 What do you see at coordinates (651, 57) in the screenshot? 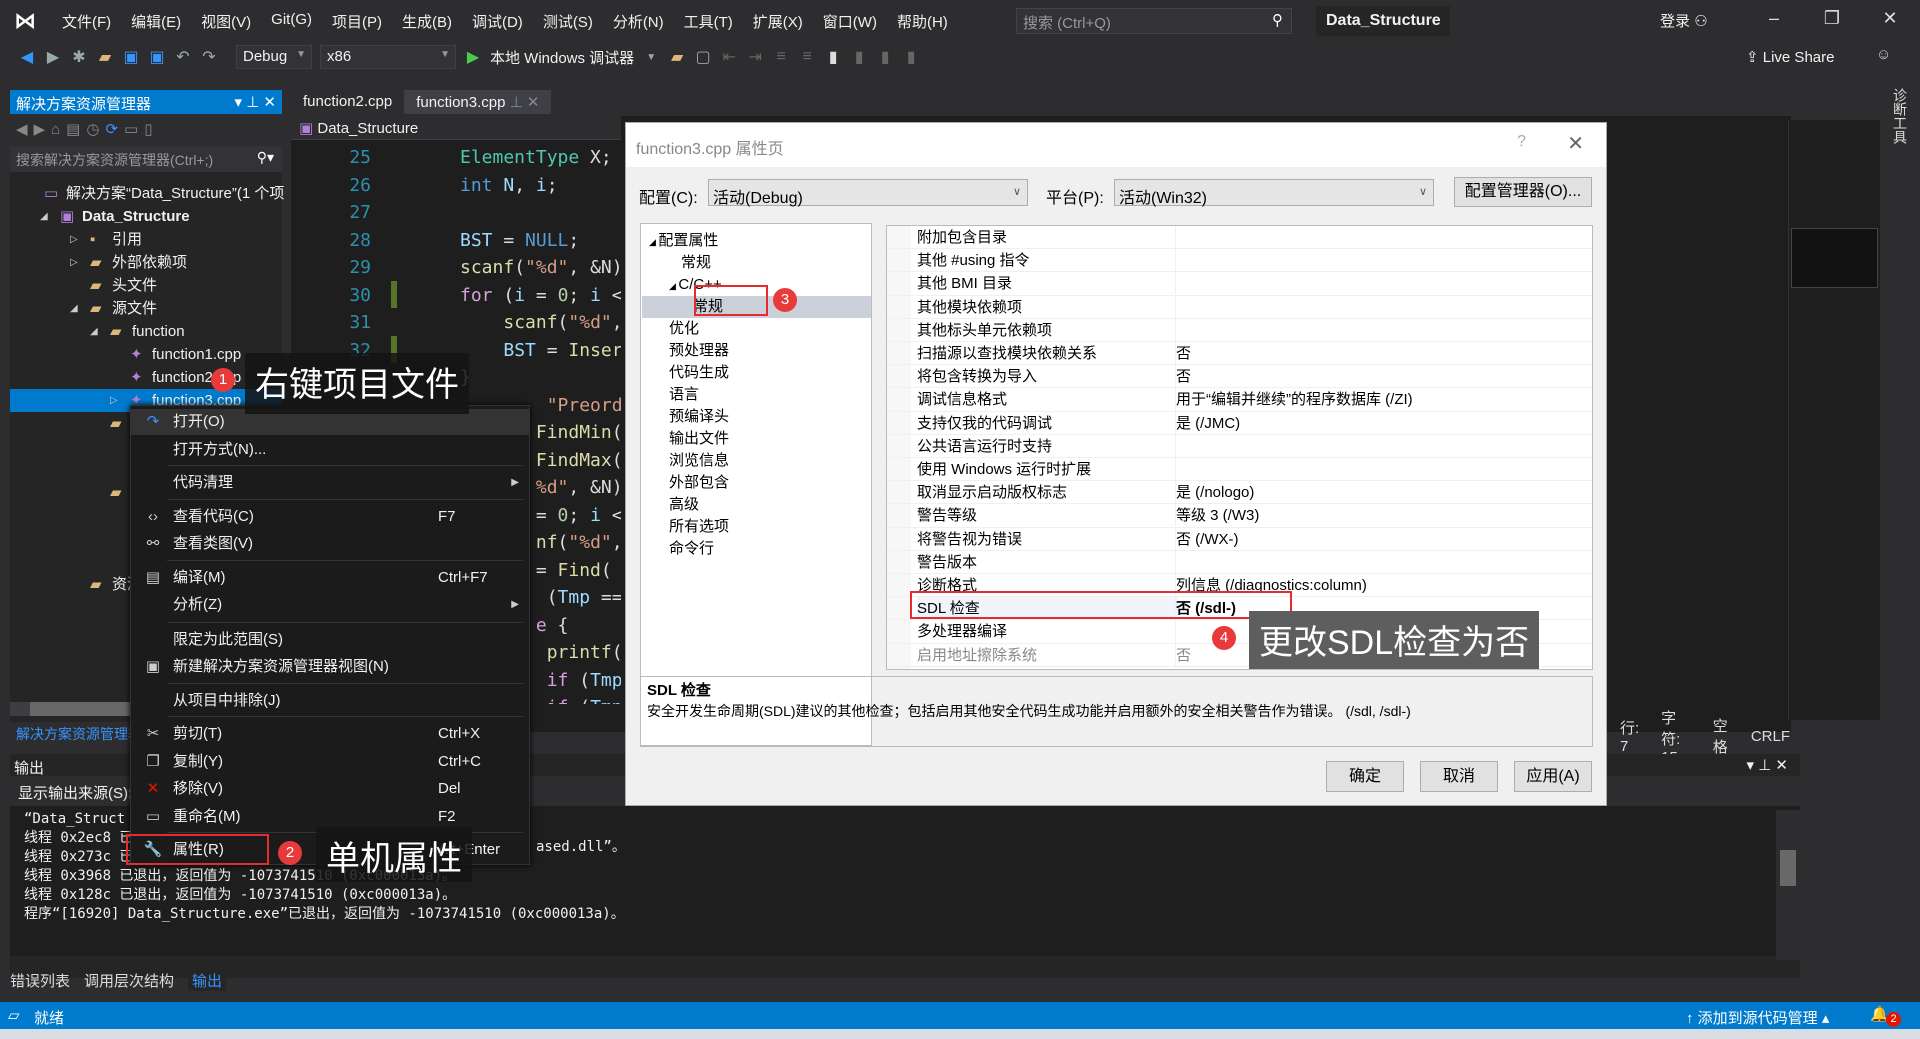
I see `chevron-down-icon: ▼` at bounding box center [651, 57].